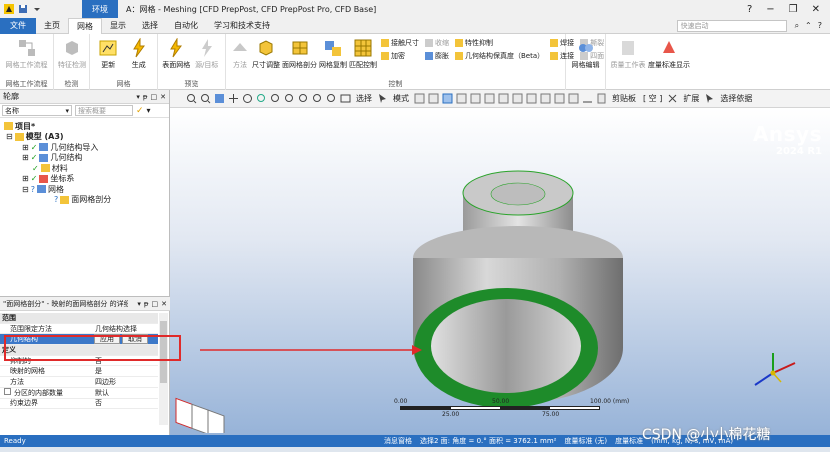 The image size is (830, 452). Describe the element at coordinates (770, 9) in the screenshot. I see `minimize-button: −` at that location.